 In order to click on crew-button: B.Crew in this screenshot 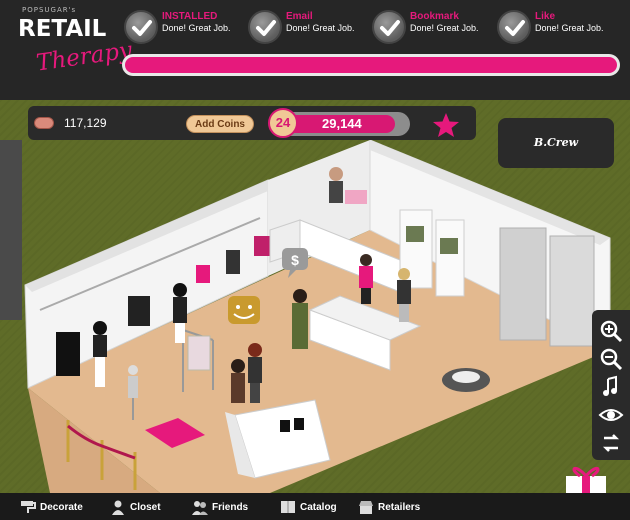, I will do `click(556, 143)`.